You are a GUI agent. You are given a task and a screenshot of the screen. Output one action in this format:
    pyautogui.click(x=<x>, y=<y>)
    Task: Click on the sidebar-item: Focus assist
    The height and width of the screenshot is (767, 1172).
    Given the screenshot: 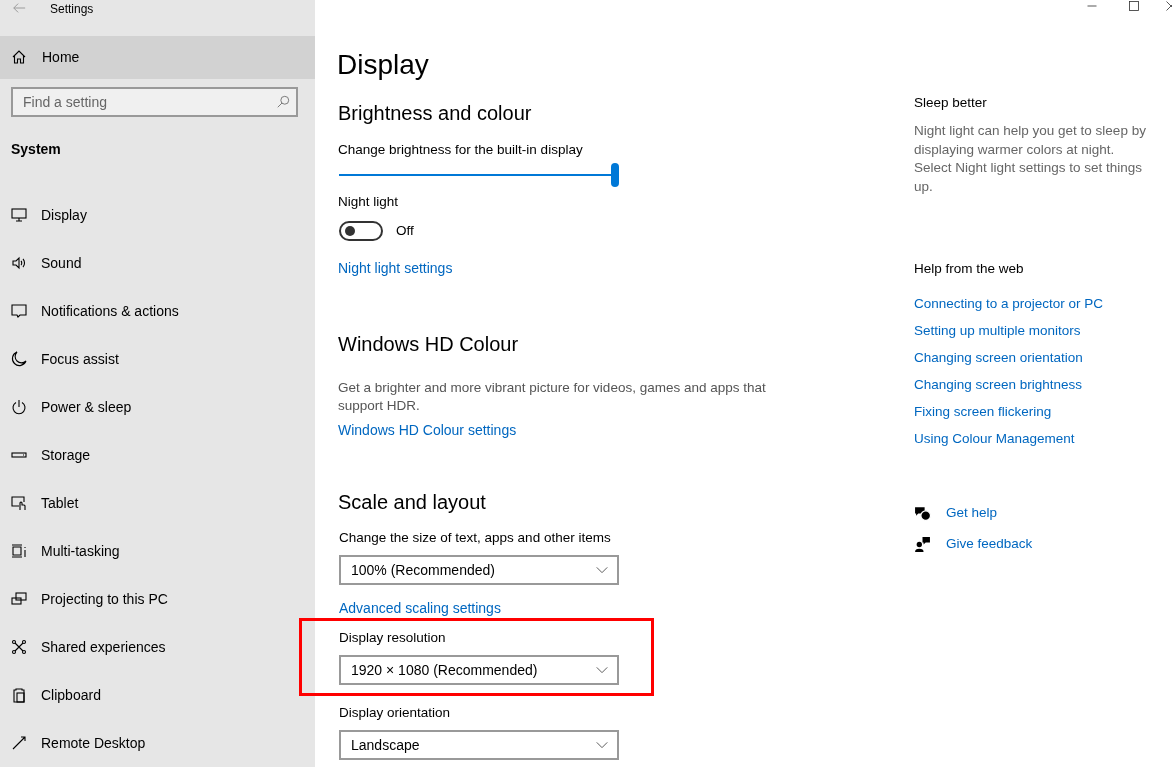 What is the action you would take?
    pyautogui.click(x=157, y=359)
    